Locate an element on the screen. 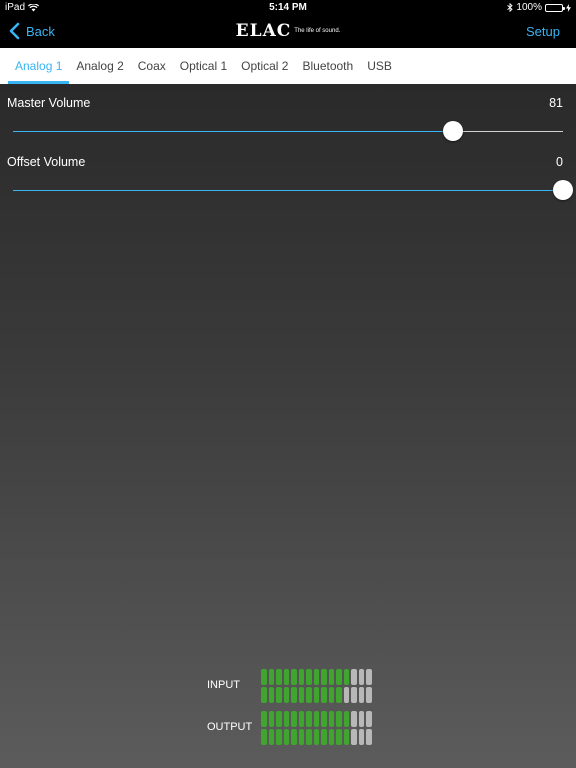 This screenshot has height=768, width=576. offset-volume-value: 0 is located at coordinates (559, 162).